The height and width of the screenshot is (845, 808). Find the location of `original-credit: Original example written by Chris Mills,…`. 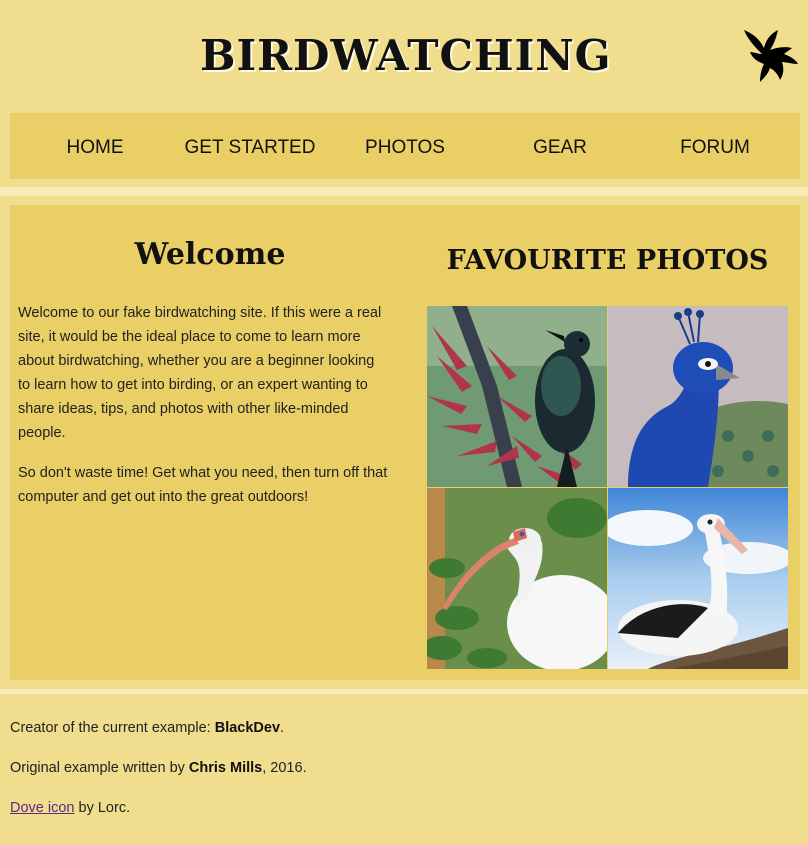

original-credit: Original example written by Chris Mills,… is located at coordinates (405, 768).